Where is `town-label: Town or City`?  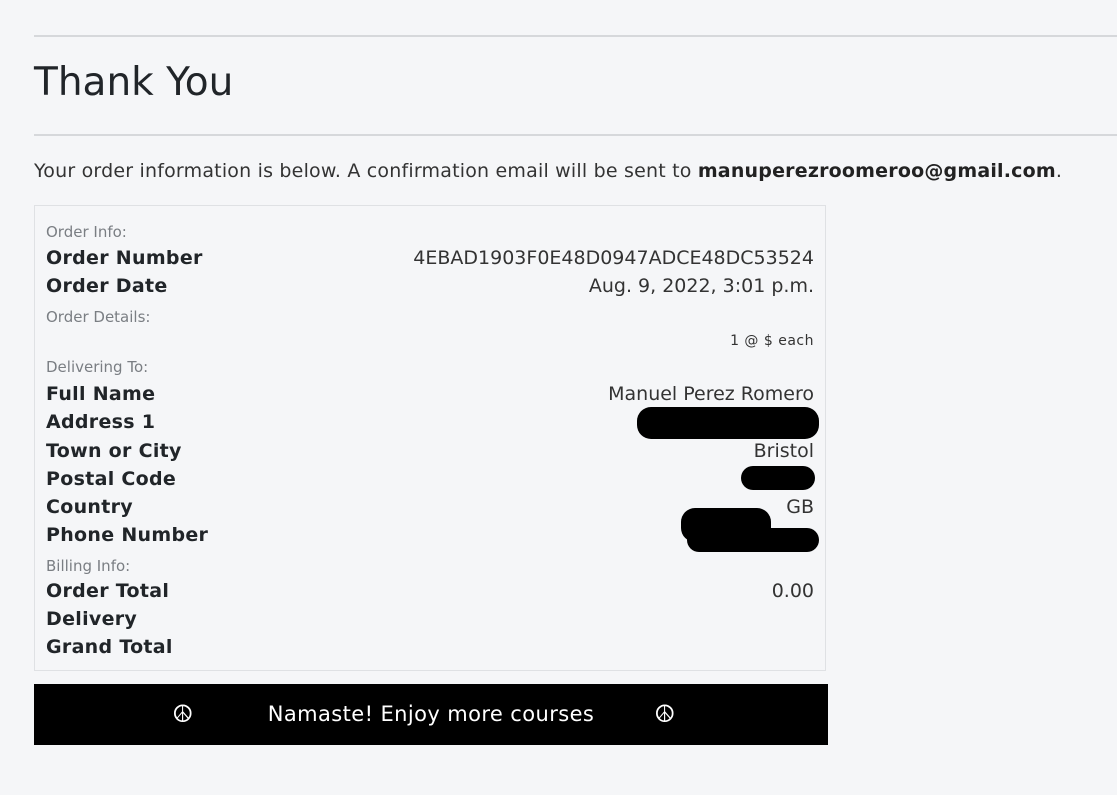 town-label: Town or City is located at coordinates (114, 451).